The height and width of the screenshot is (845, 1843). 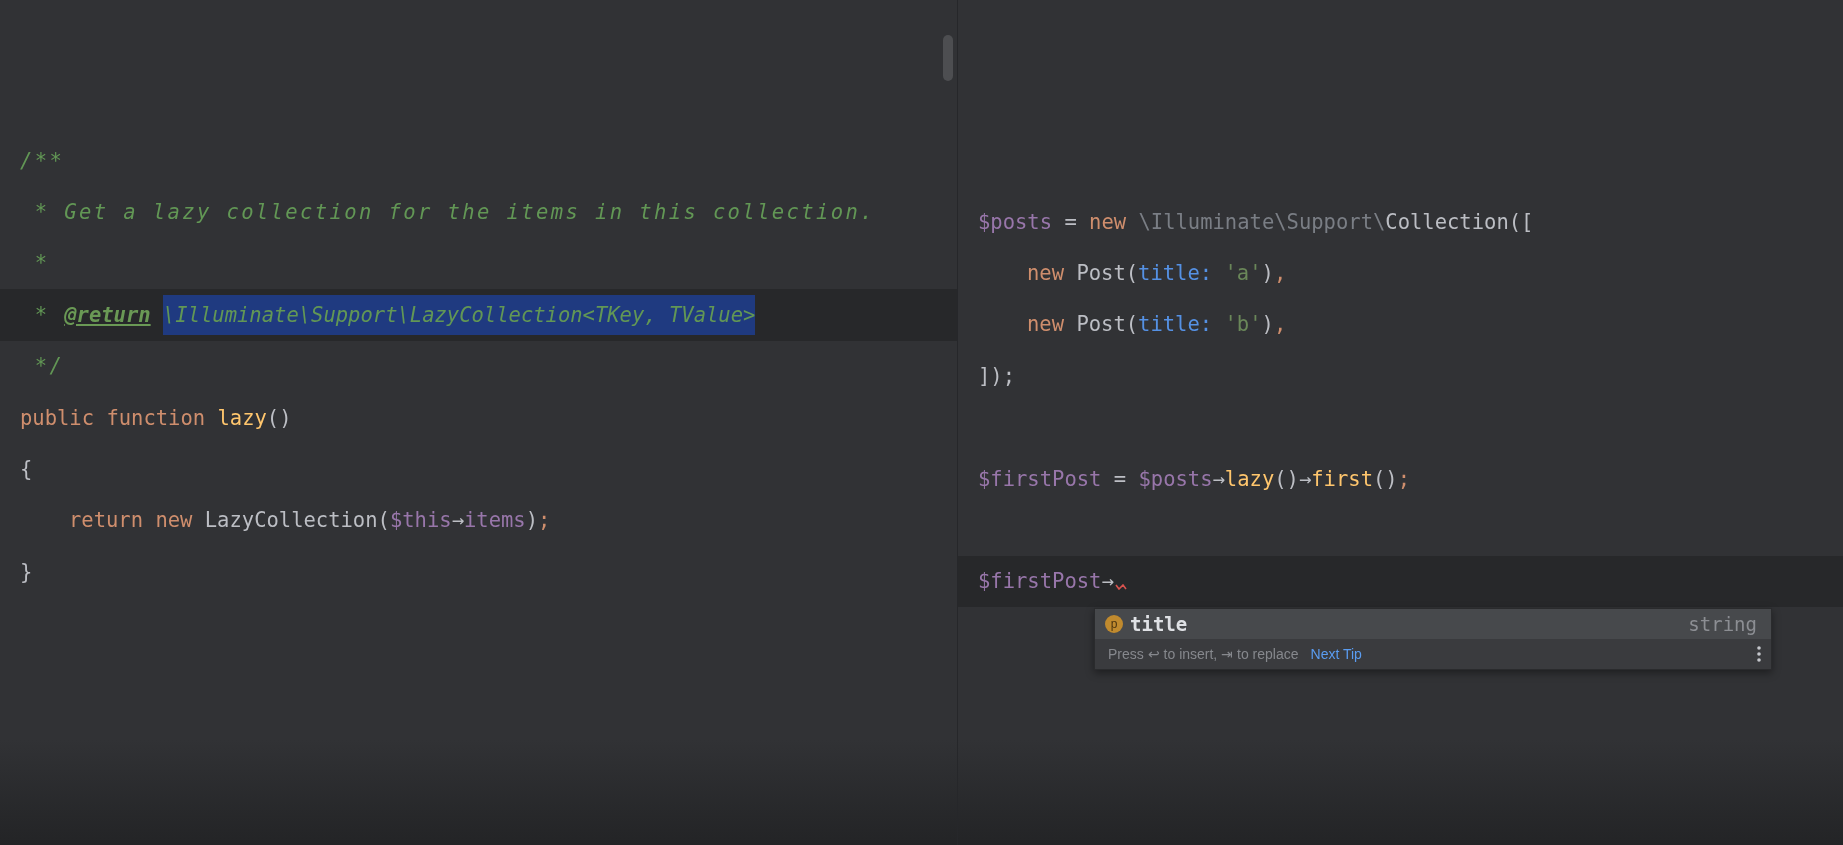 What do you see at coordinates (1046, 581) in the screenshot?
I see `code-line: $firstPost→` at bounding box center [1046, 581].